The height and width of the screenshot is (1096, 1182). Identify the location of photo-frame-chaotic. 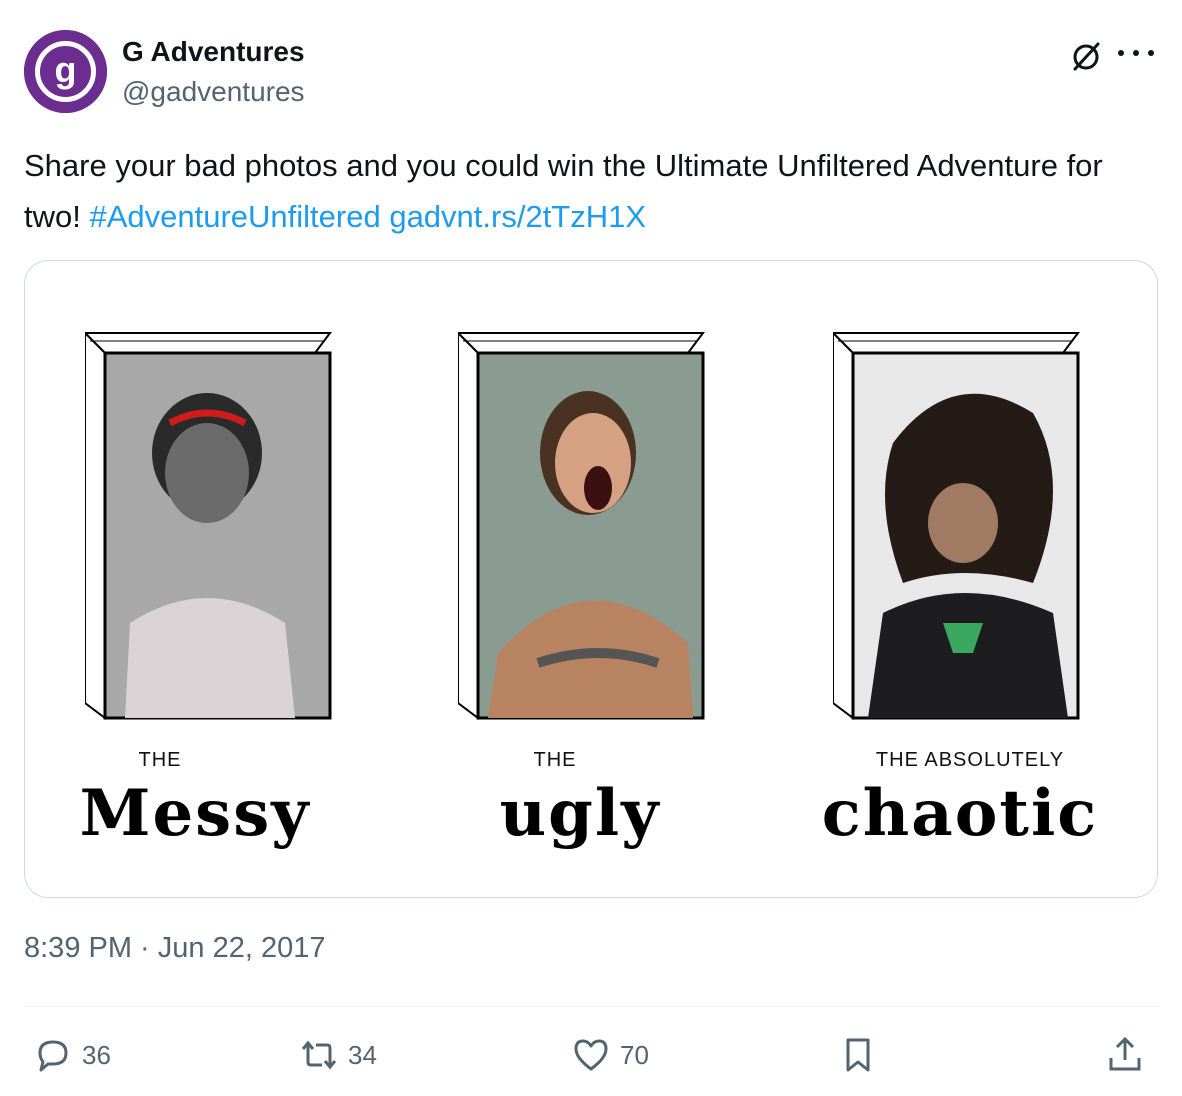
(956, 525).